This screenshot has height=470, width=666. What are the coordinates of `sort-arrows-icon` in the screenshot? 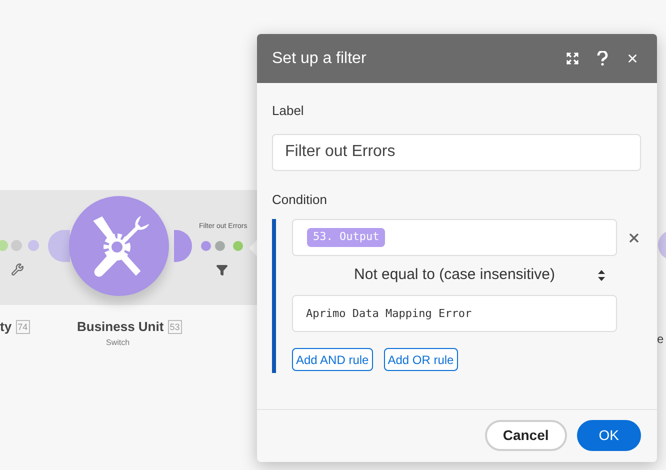 It's located at (601, 275).